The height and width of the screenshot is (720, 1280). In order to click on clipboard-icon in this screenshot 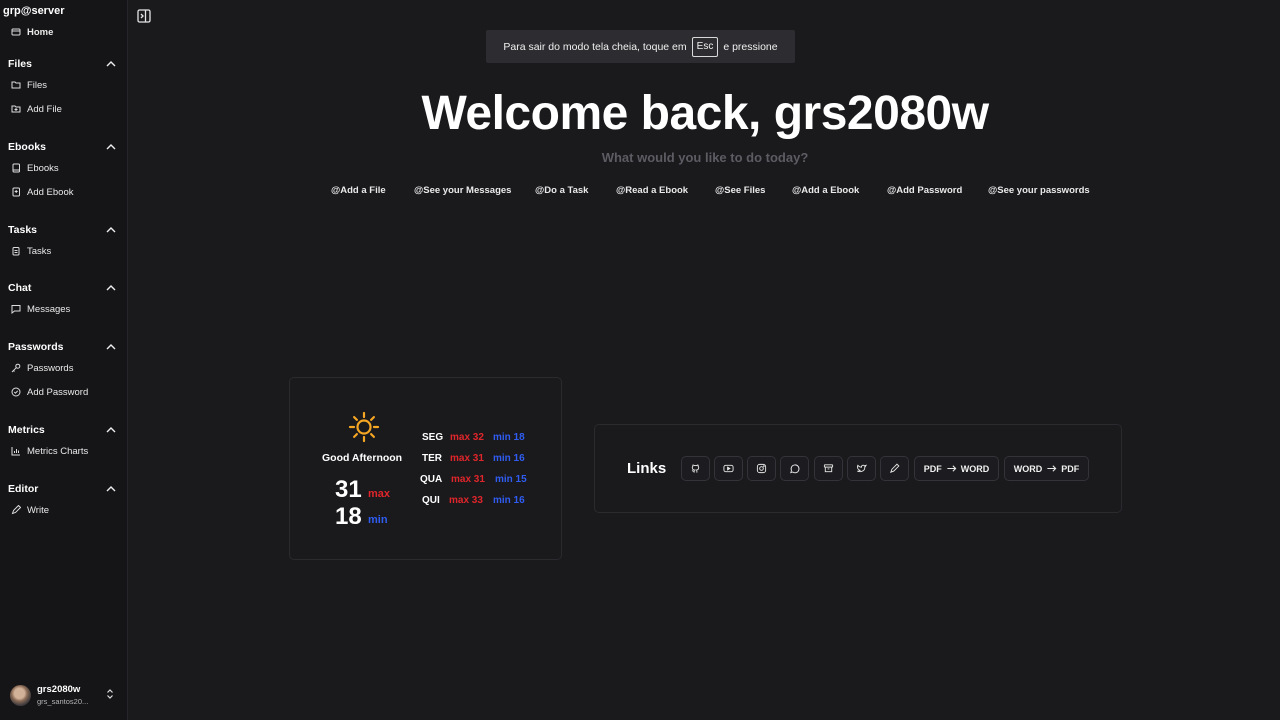, I will do `click(16, 251)`.